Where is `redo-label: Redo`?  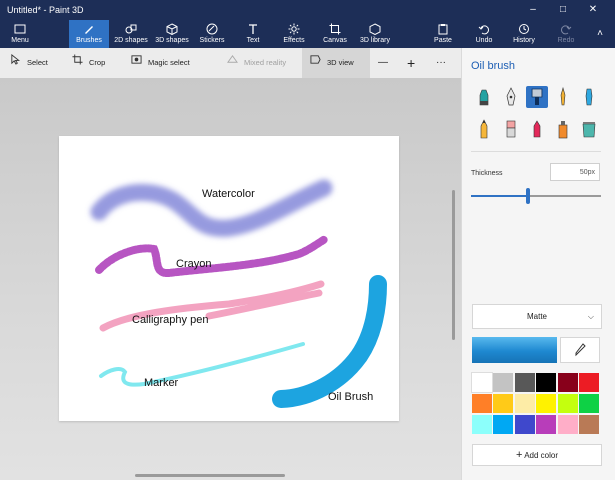 redo-label: Redo is located at coordinates (566, 40).